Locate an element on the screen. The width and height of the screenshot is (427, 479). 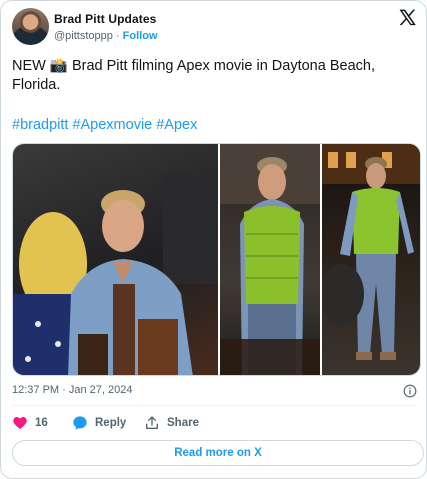
author-handle: @pittstoppp is located at coordinates (83, 36).